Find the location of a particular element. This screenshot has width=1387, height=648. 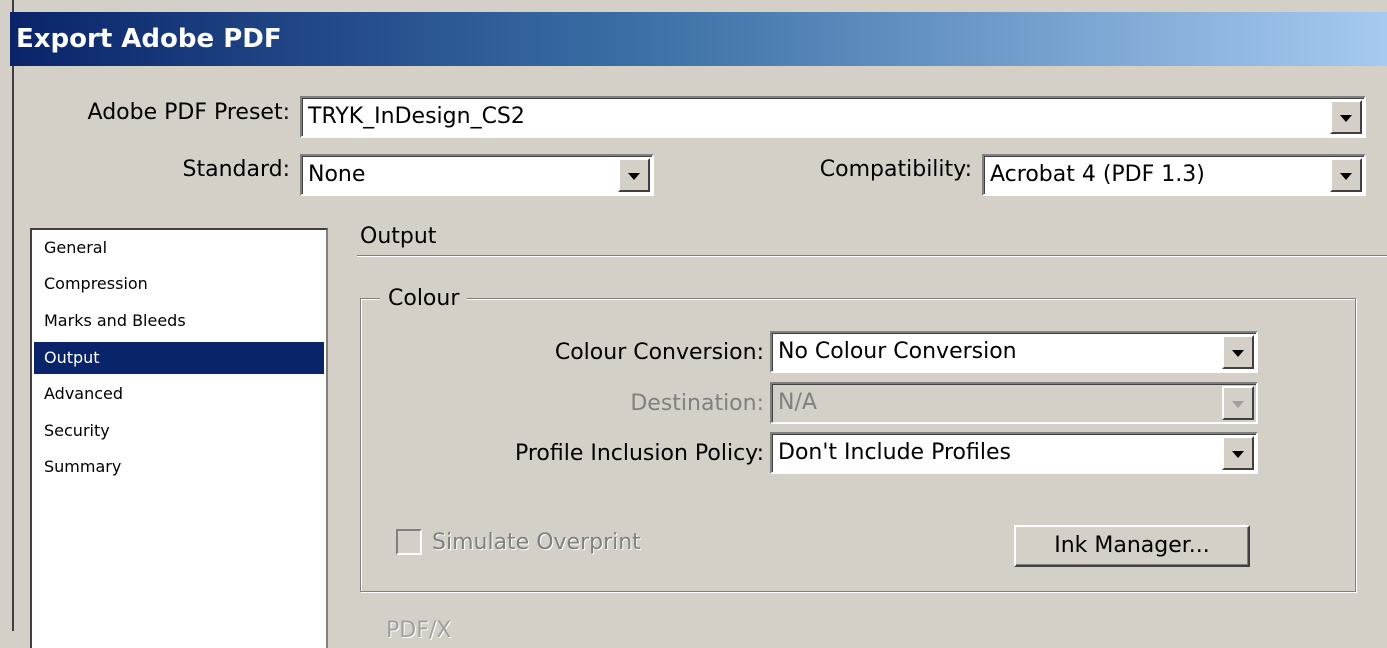

colour-conversion-value: No Colour Conversion is located at coordinates (897, 351).